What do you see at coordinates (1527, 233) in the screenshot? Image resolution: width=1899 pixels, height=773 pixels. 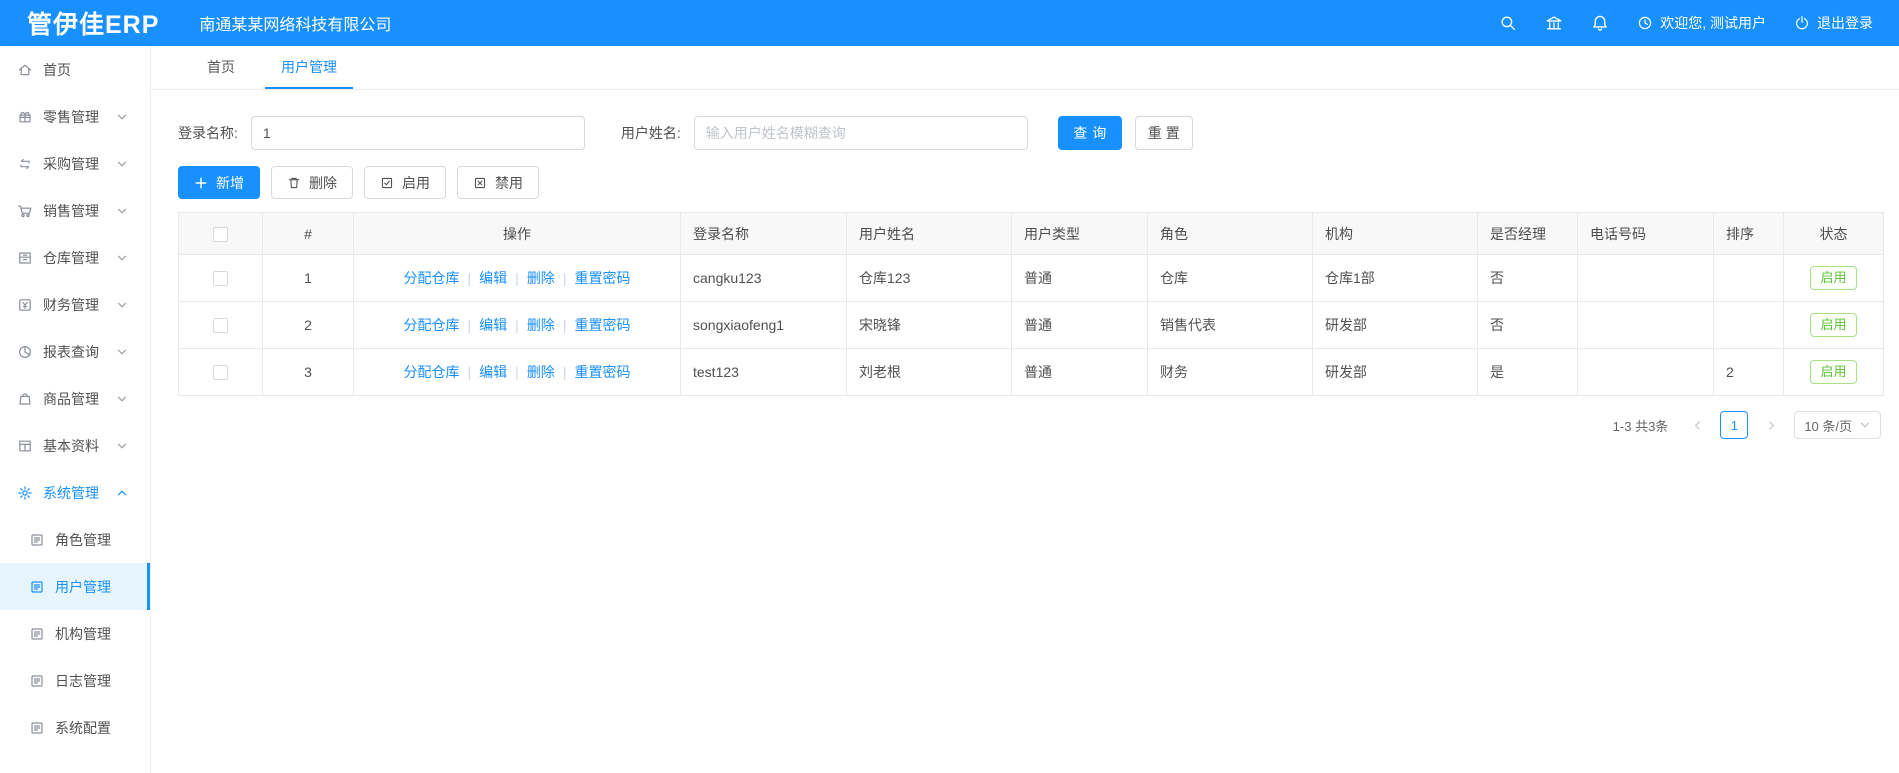 I see `col-header-is-manager: 是否经理` at bounding box center [1527, 233].